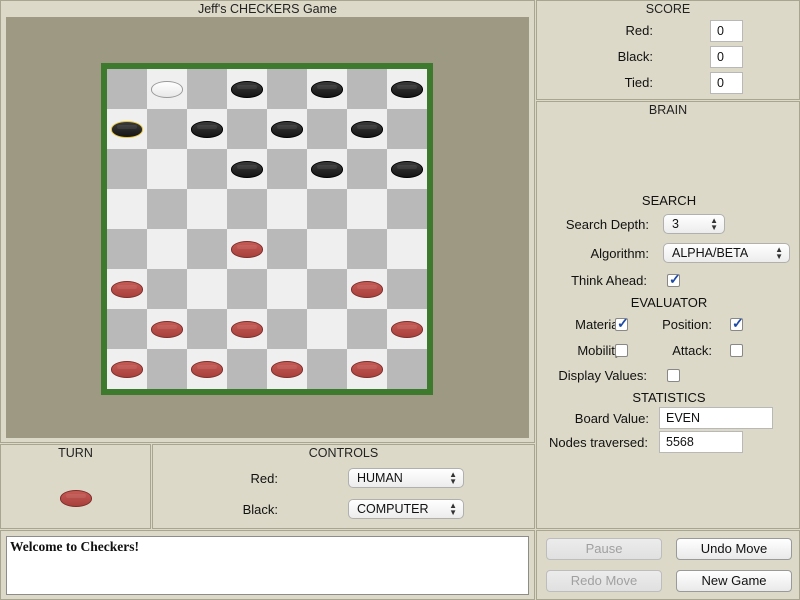 The image size is (800, 600). What do you see at coordinates (736, 350) in the screenshot?
I see `attack-checkbox` at bounding box center [736, 350].